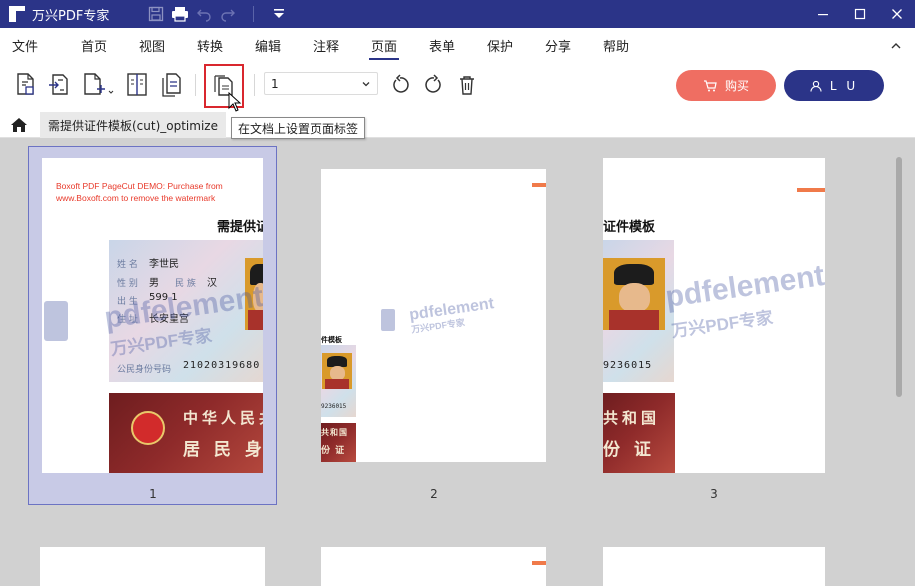  Describe the element at coordinates (59, 85) in the screenshot. I see `extract-page-icon` at that location.